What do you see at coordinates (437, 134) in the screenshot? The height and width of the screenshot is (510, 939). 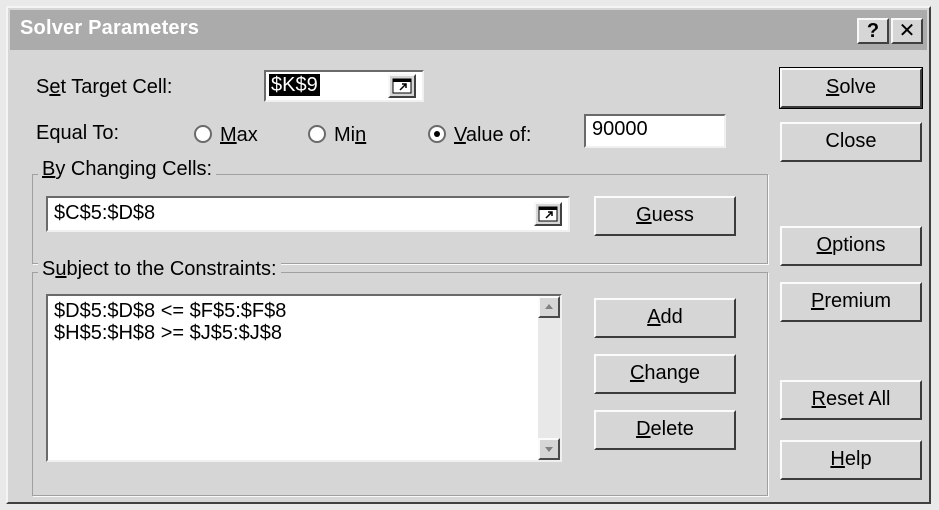 I see `value-of-radio` at bounding box center [437, 134].